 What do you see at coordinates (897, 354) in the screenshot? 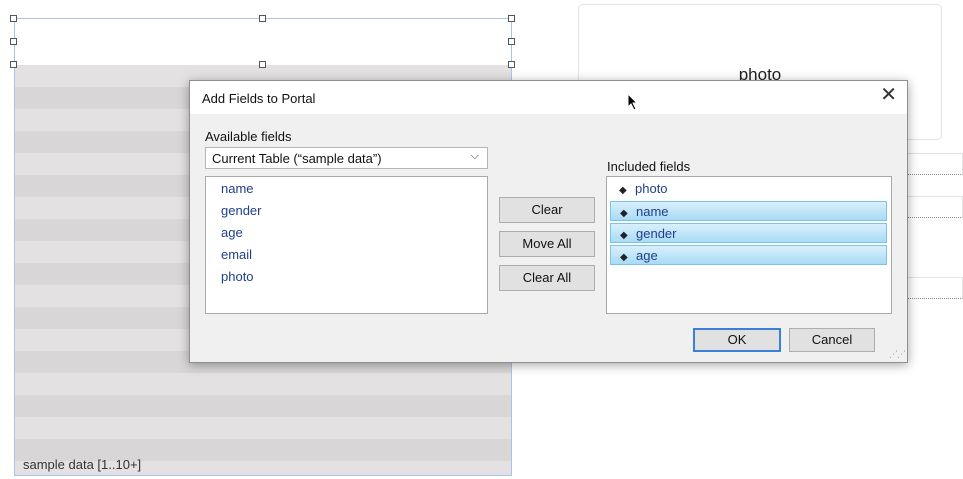
I see `resize-grip-icon: ⋰⋰` at bounding box center [897, 354].